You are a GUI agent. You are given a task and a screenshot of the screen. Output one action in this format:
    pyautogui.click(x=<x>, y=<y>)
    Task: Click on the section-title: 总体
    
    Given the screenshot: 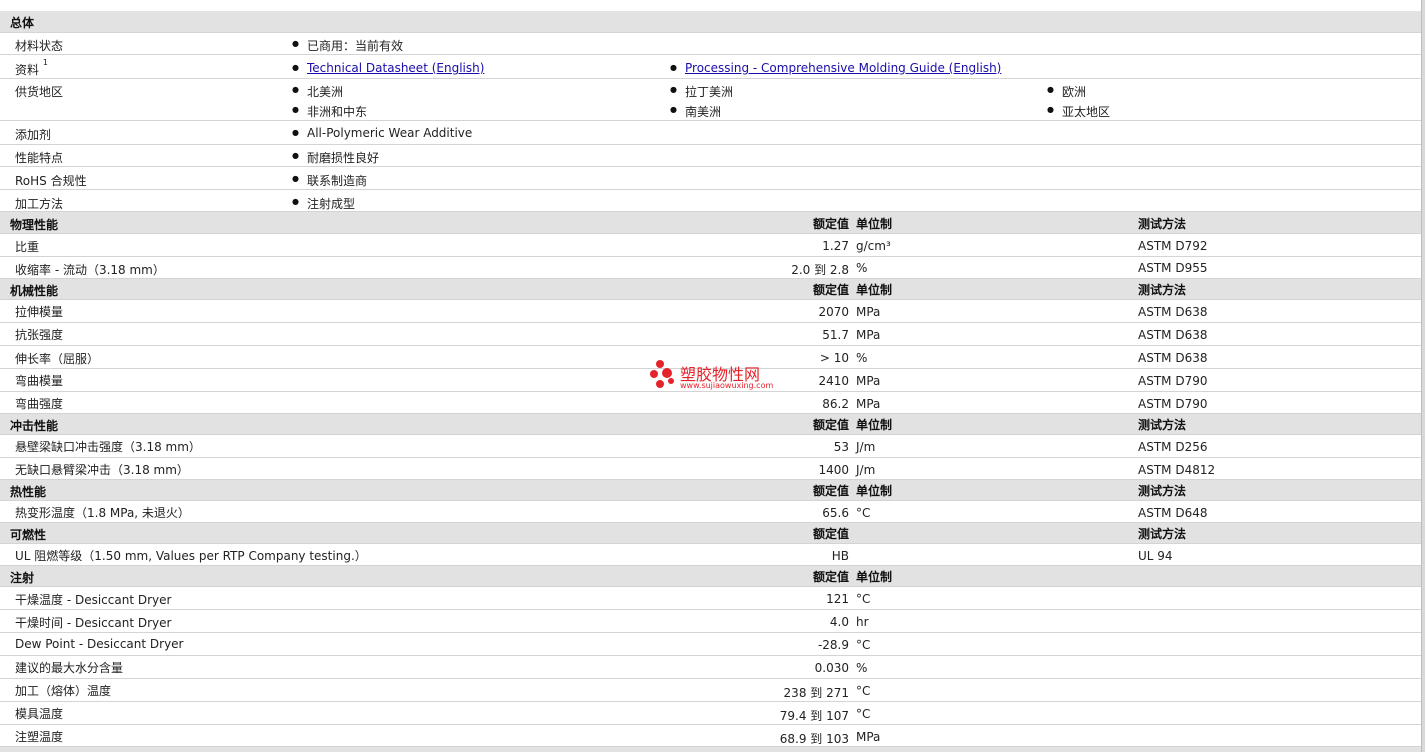 What is the action you would take?
    pyautogui.click(x=22, y=23)
    